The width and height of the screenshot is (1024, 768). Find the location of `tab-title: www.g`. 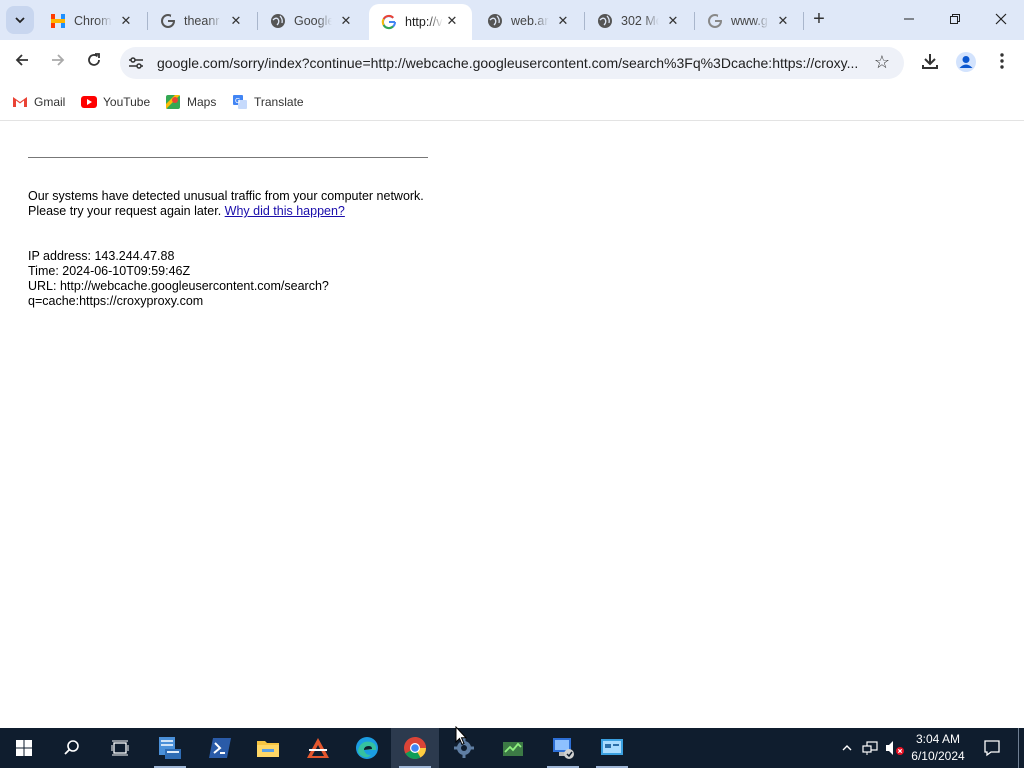

tab-title: www.g is located at coordinates (749, 21).